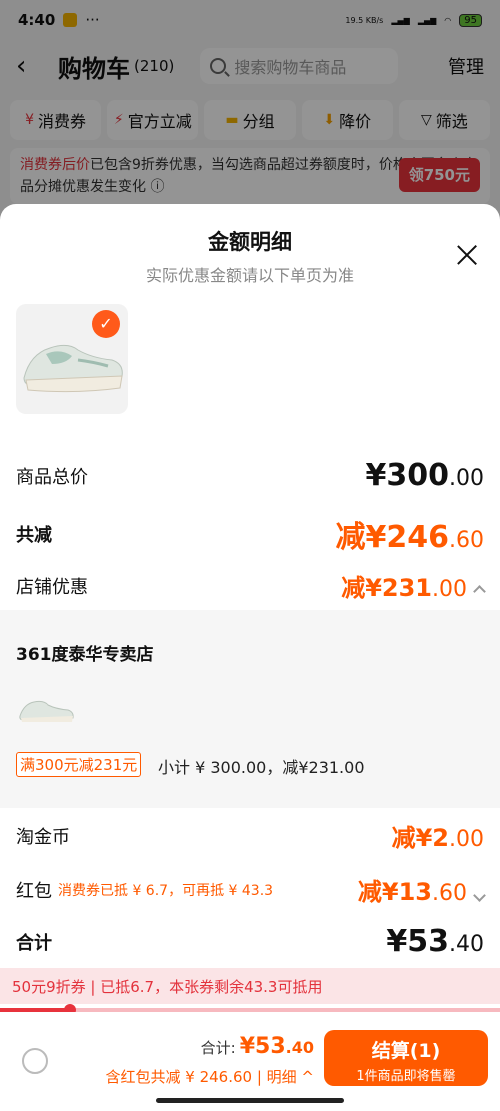 This screenshot has width=500, height=1111. Describe the element at coordinates (218, 1048) in the screenshot. I see `bottom-total-label: 合计:` at that location.